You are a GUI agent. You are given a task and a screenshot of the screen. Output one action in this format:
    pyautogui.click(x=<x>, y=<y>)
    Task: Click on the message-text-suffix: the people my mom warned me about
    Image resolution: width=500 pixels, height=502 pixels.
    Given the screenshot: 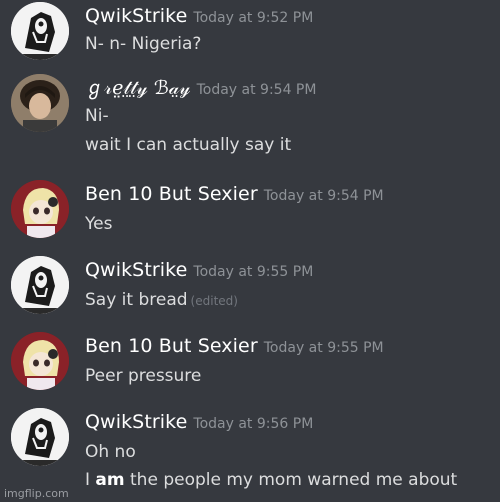 What is the action you would take?
    pyautogui.click(x=291, y=480)
    